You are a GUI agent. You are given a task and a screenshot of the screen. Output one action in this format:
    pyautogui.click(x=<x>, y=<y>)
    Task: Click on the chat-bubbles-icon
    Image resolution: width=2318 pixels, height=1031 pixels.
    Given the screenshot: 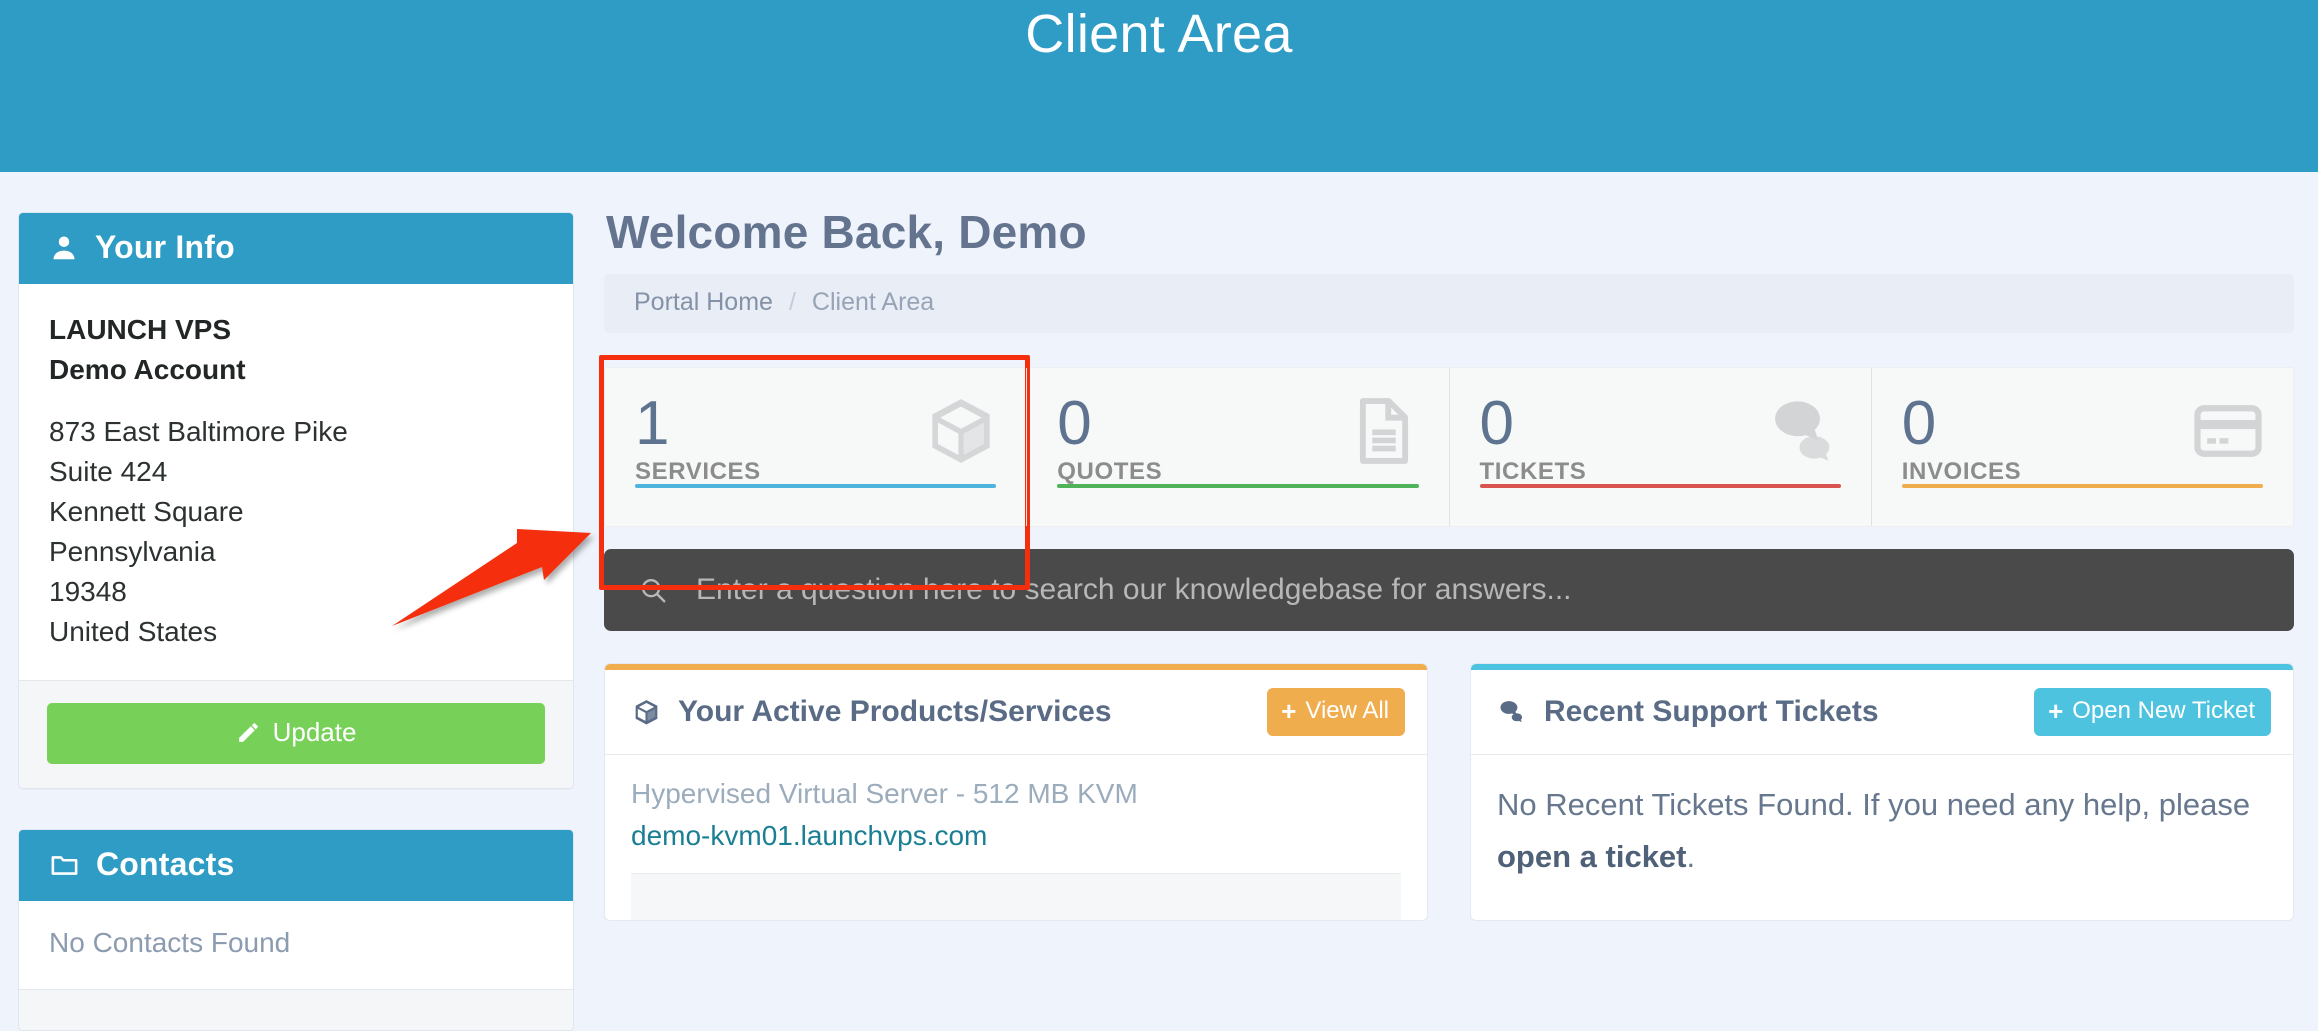 What is the action you would take?
    pyautogui.click(x=1806, y=431)
    